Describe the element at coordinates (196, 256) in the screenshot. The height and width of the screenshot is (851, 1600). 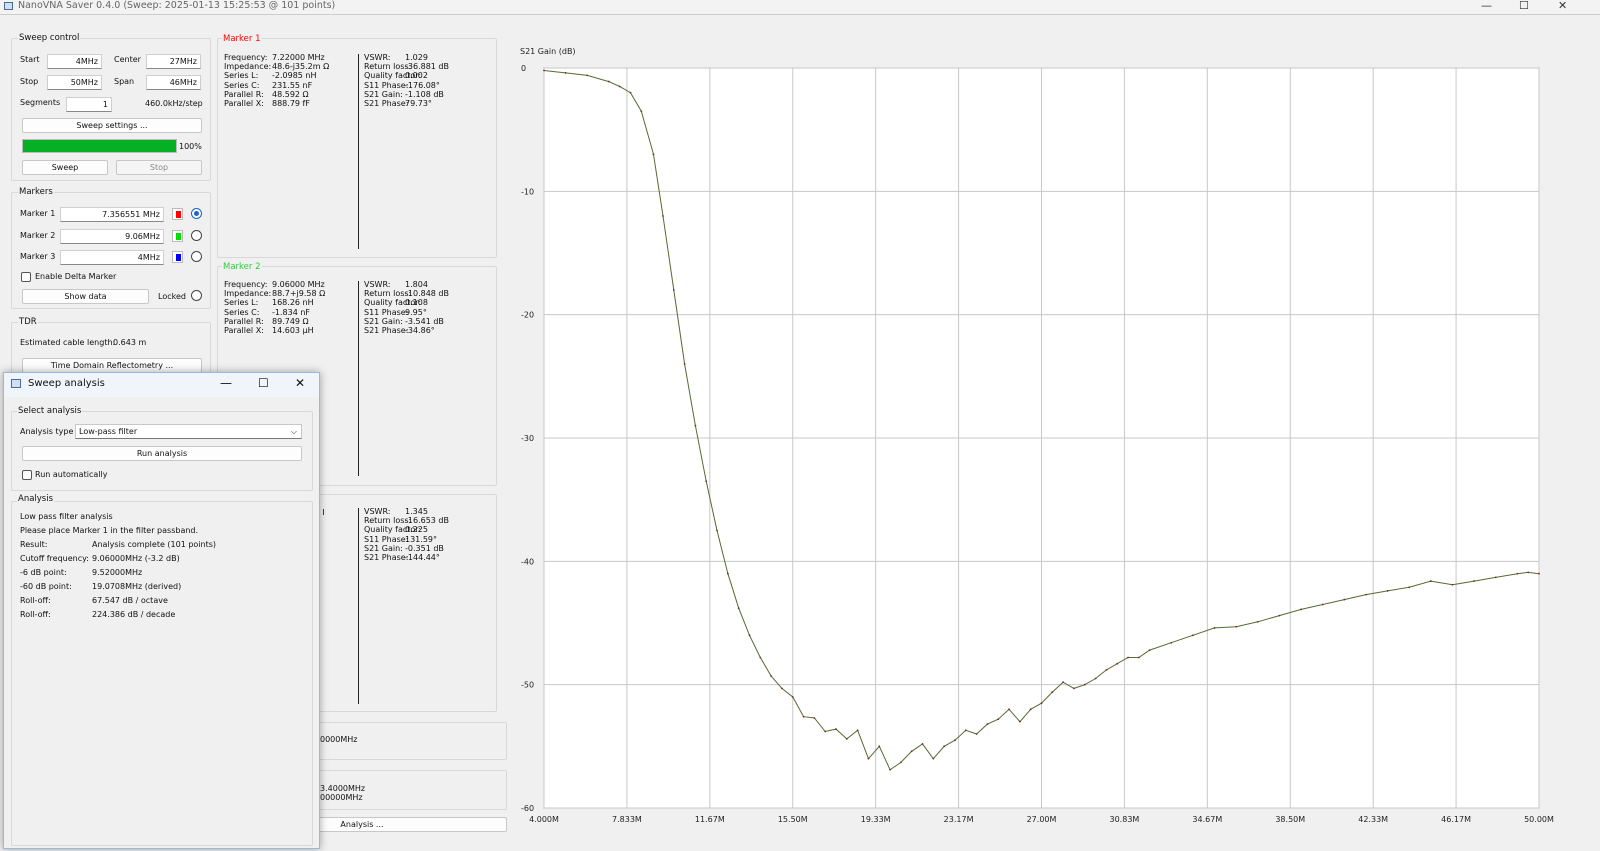
I see `marker-3-active-radio` at that location.